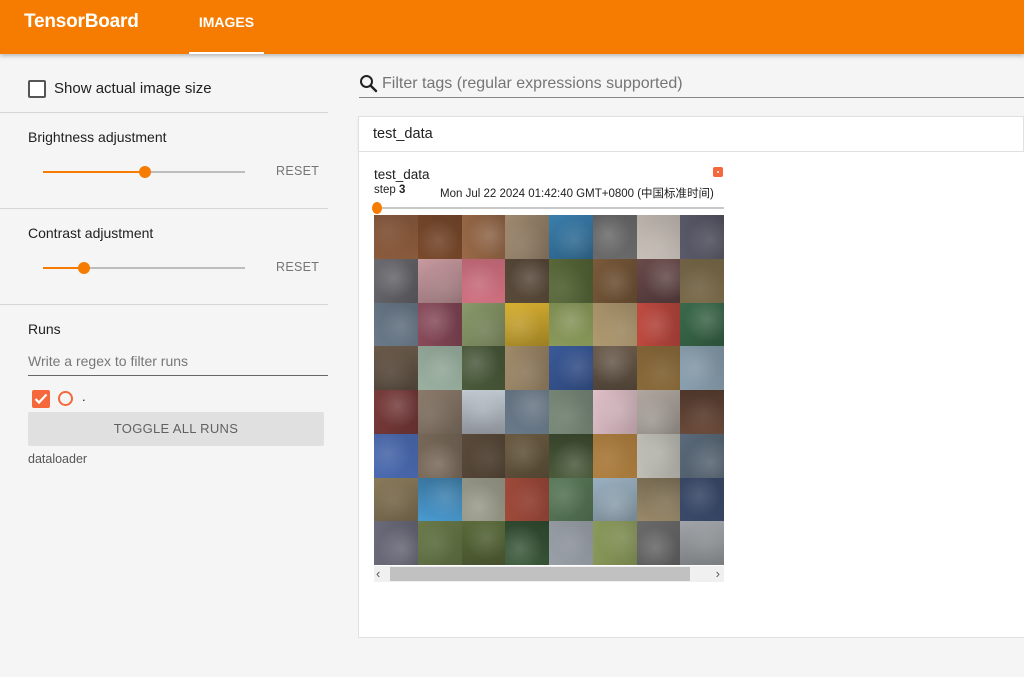  What do you see at coordinates (369, 84) in the screenshot?
I see `search-icon` at bounding box center [369, 84].